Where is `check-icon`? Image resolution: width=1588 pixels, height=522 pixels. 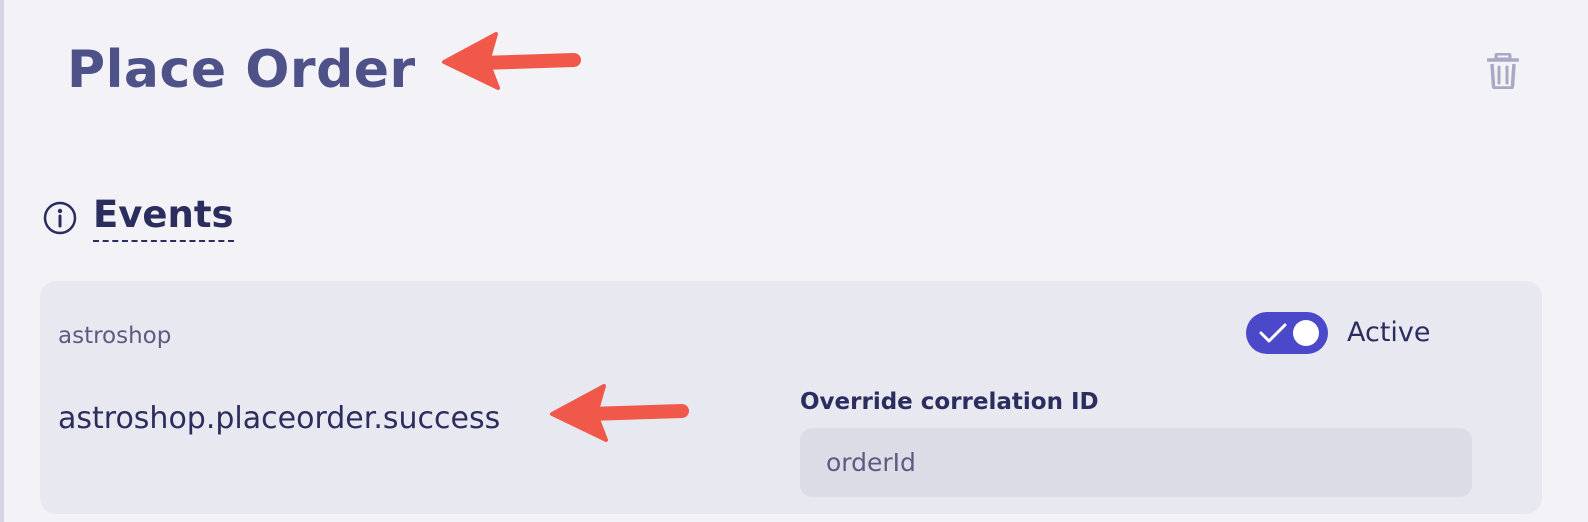
check-icon is located at coordinates (1273, 333).